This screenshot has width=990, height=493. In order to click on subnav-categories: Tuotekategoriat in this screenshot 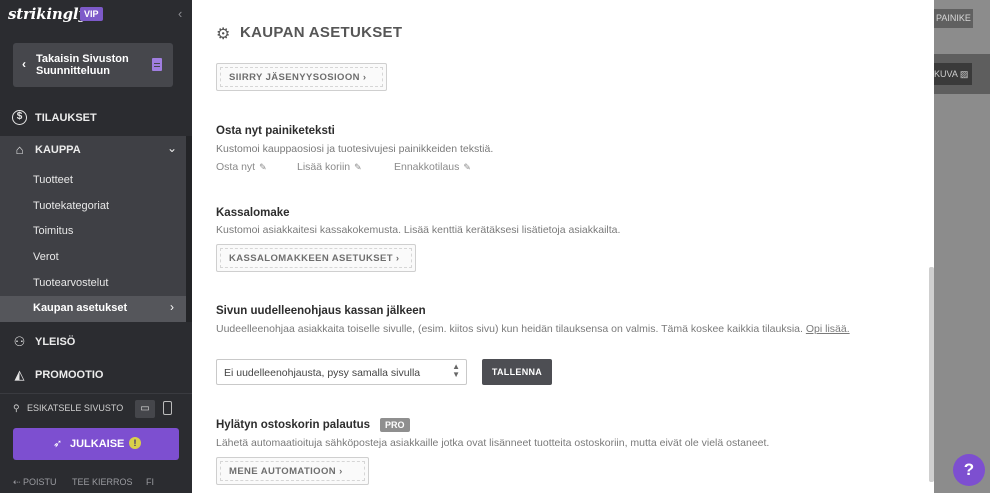, I will do `click(71, 206)`.